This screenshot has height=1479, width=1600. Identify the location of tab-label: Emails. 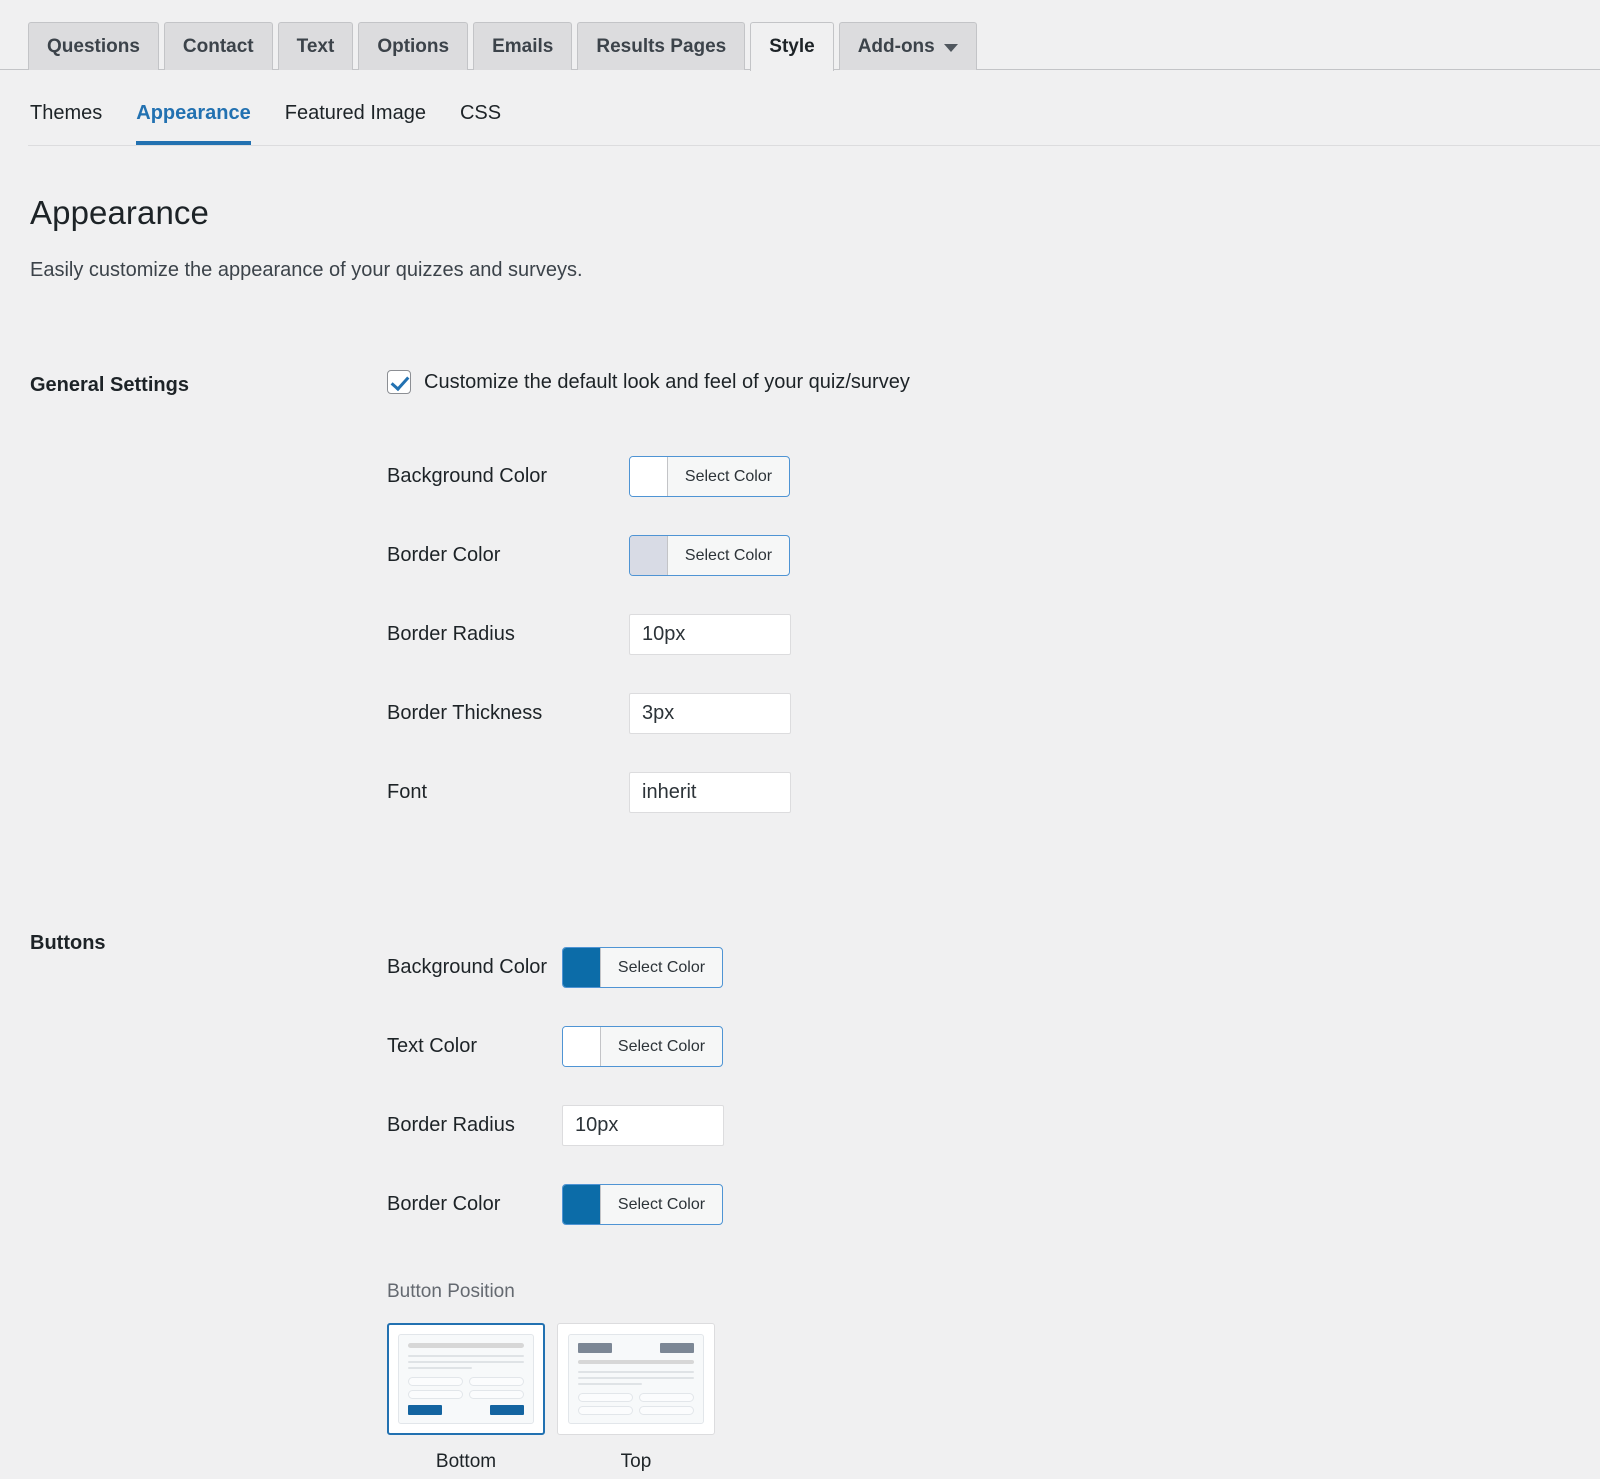
(523, 46).